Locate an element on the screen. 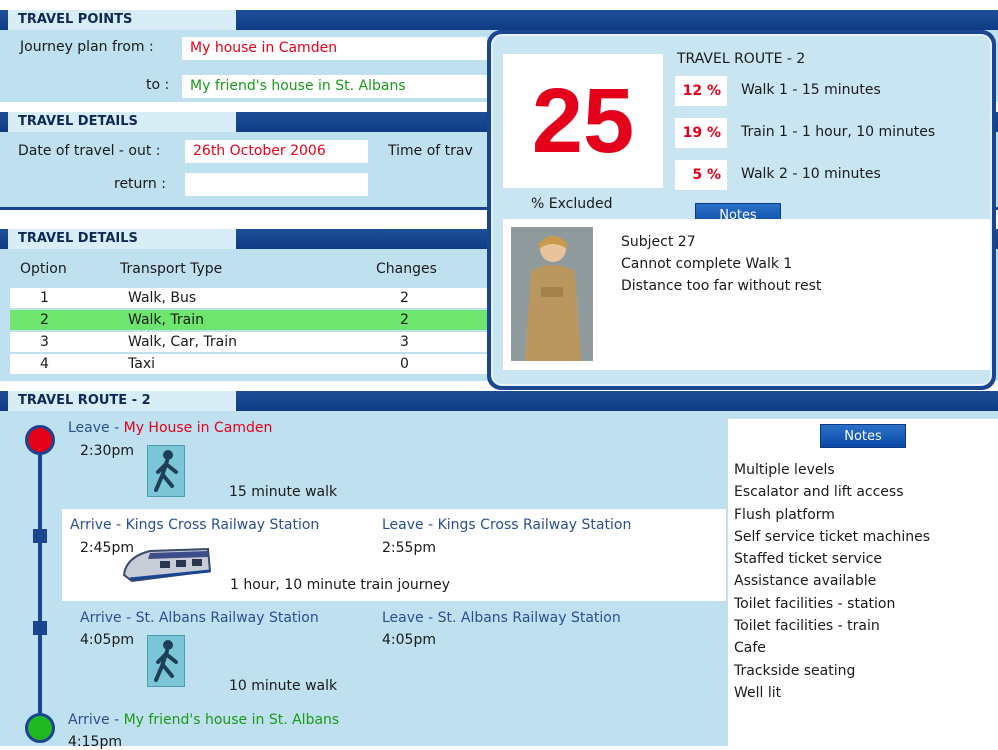 This screenshot has height=750, width=998. excluded-label: % Excluded is located at coordinates (572, 204).